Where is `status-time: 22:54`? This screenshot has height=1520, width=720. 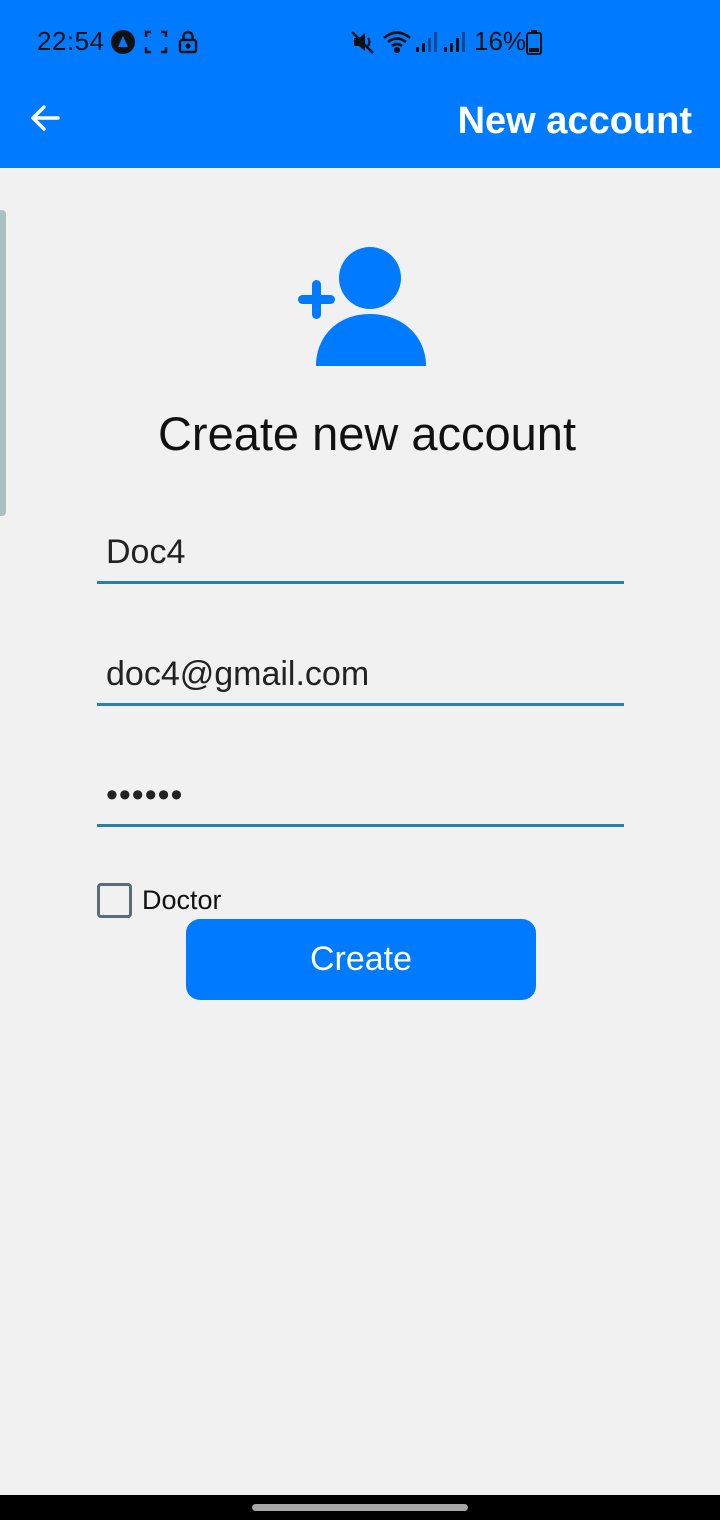
status-time: 22:54 is located at coordinates (71, 41).